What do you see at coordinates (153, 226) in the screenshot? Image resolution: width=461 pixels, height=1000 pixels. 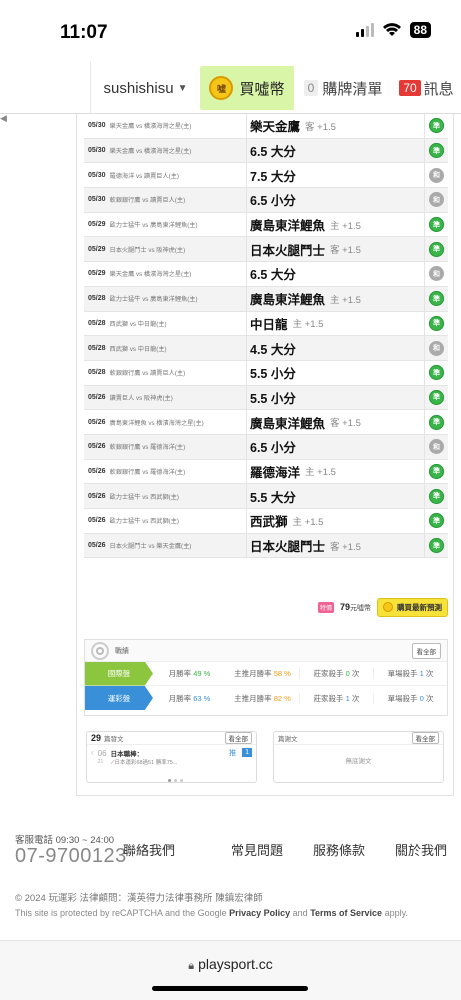 I see `match-teams: 歐力士猛牛 vs 廣島東洋鯉魚(主)` at bounding box center [153, 226].